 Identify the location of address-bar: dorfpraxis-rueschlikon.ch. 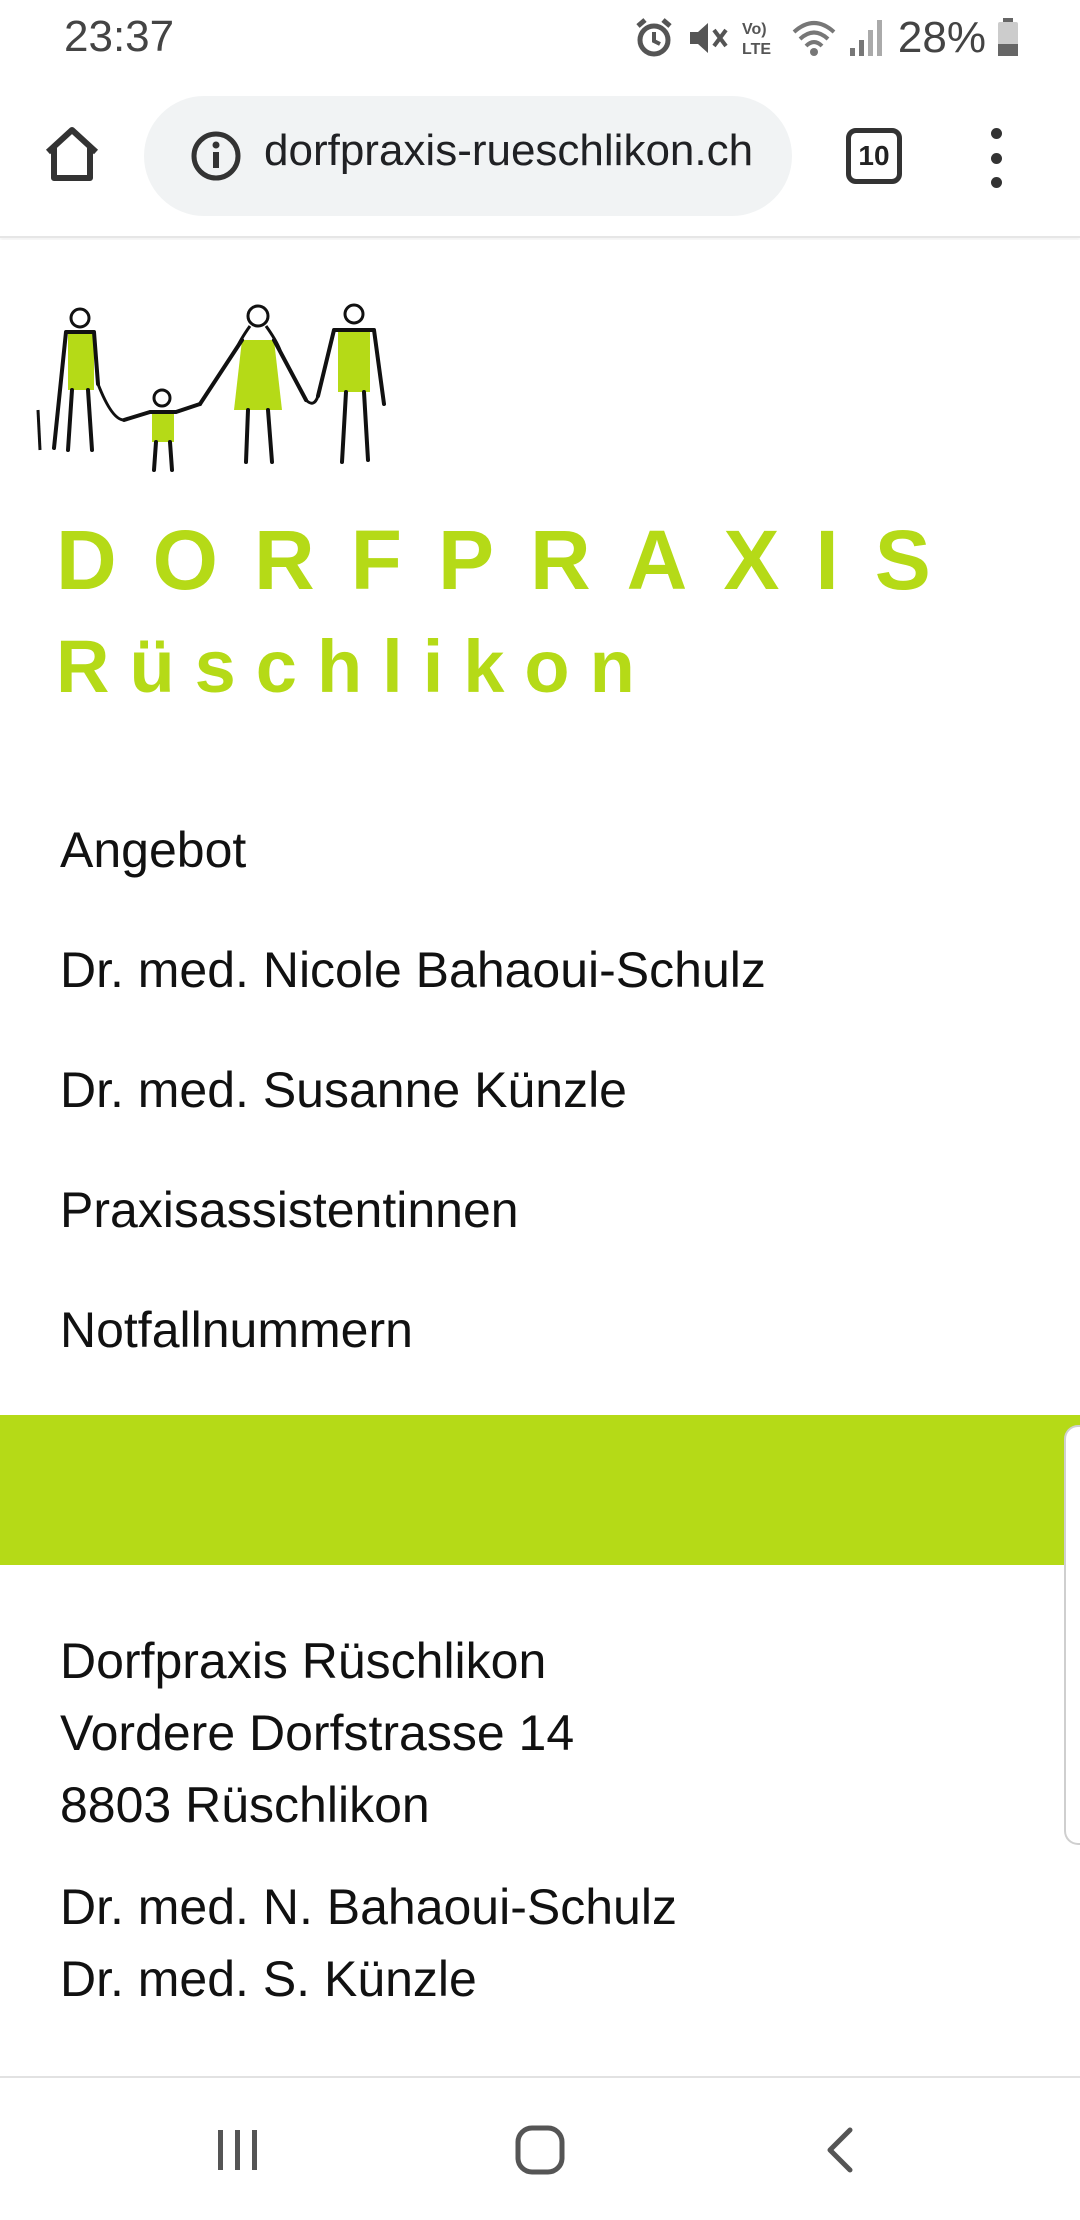
(468, 156).